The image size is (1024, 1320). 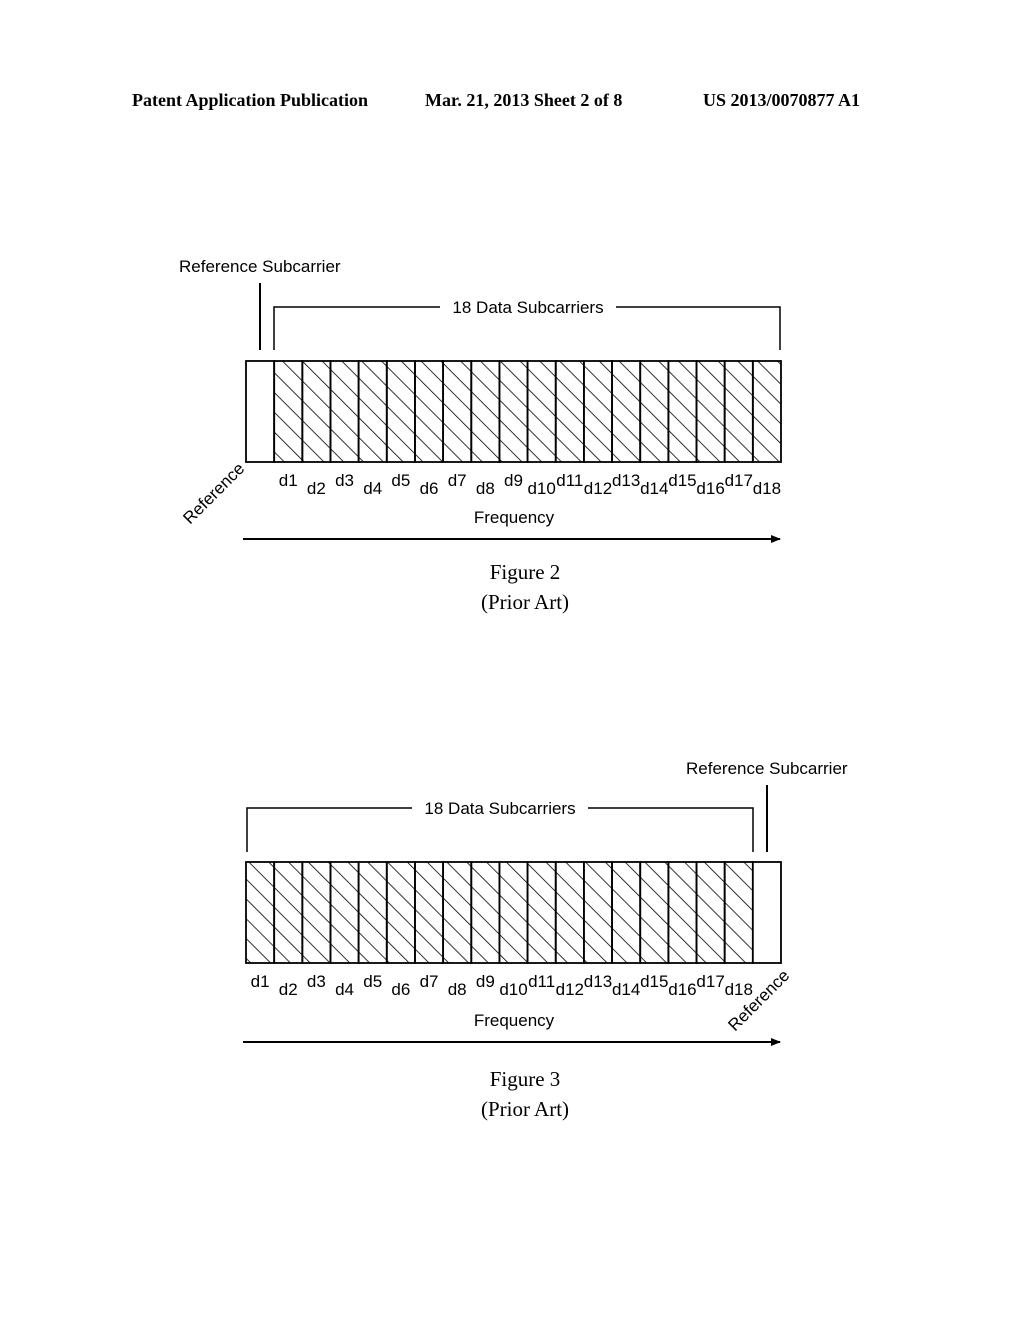 I want to click on figure-caption: Figure 2, so click(x=525, y=572).